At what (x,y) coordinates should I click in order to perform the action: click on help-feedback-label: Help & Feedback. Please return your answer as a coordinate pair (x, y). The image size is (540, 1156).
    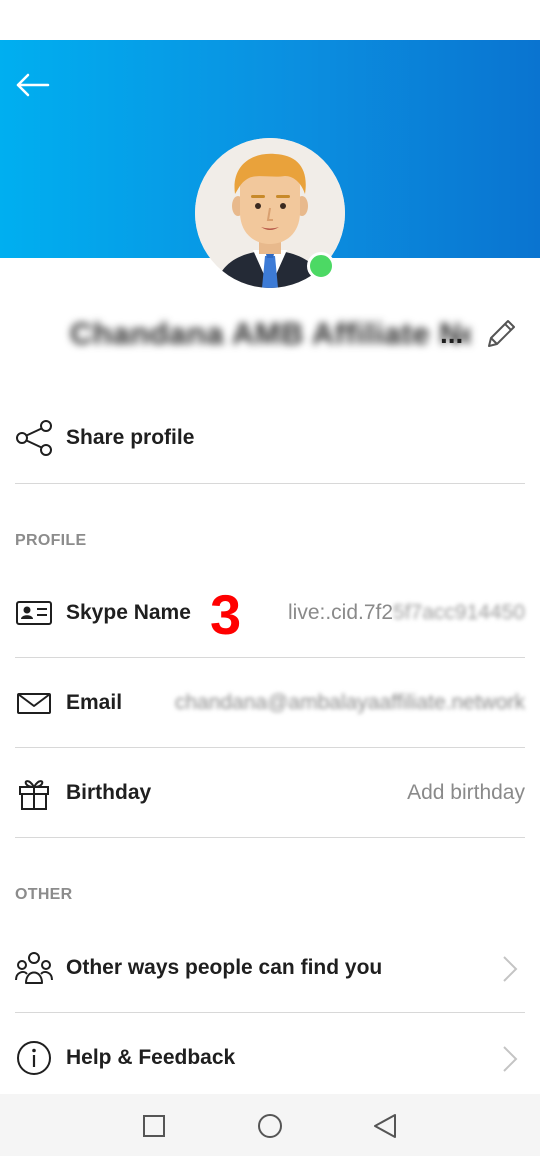
    Looking at the image, I should click on (151, 1057).